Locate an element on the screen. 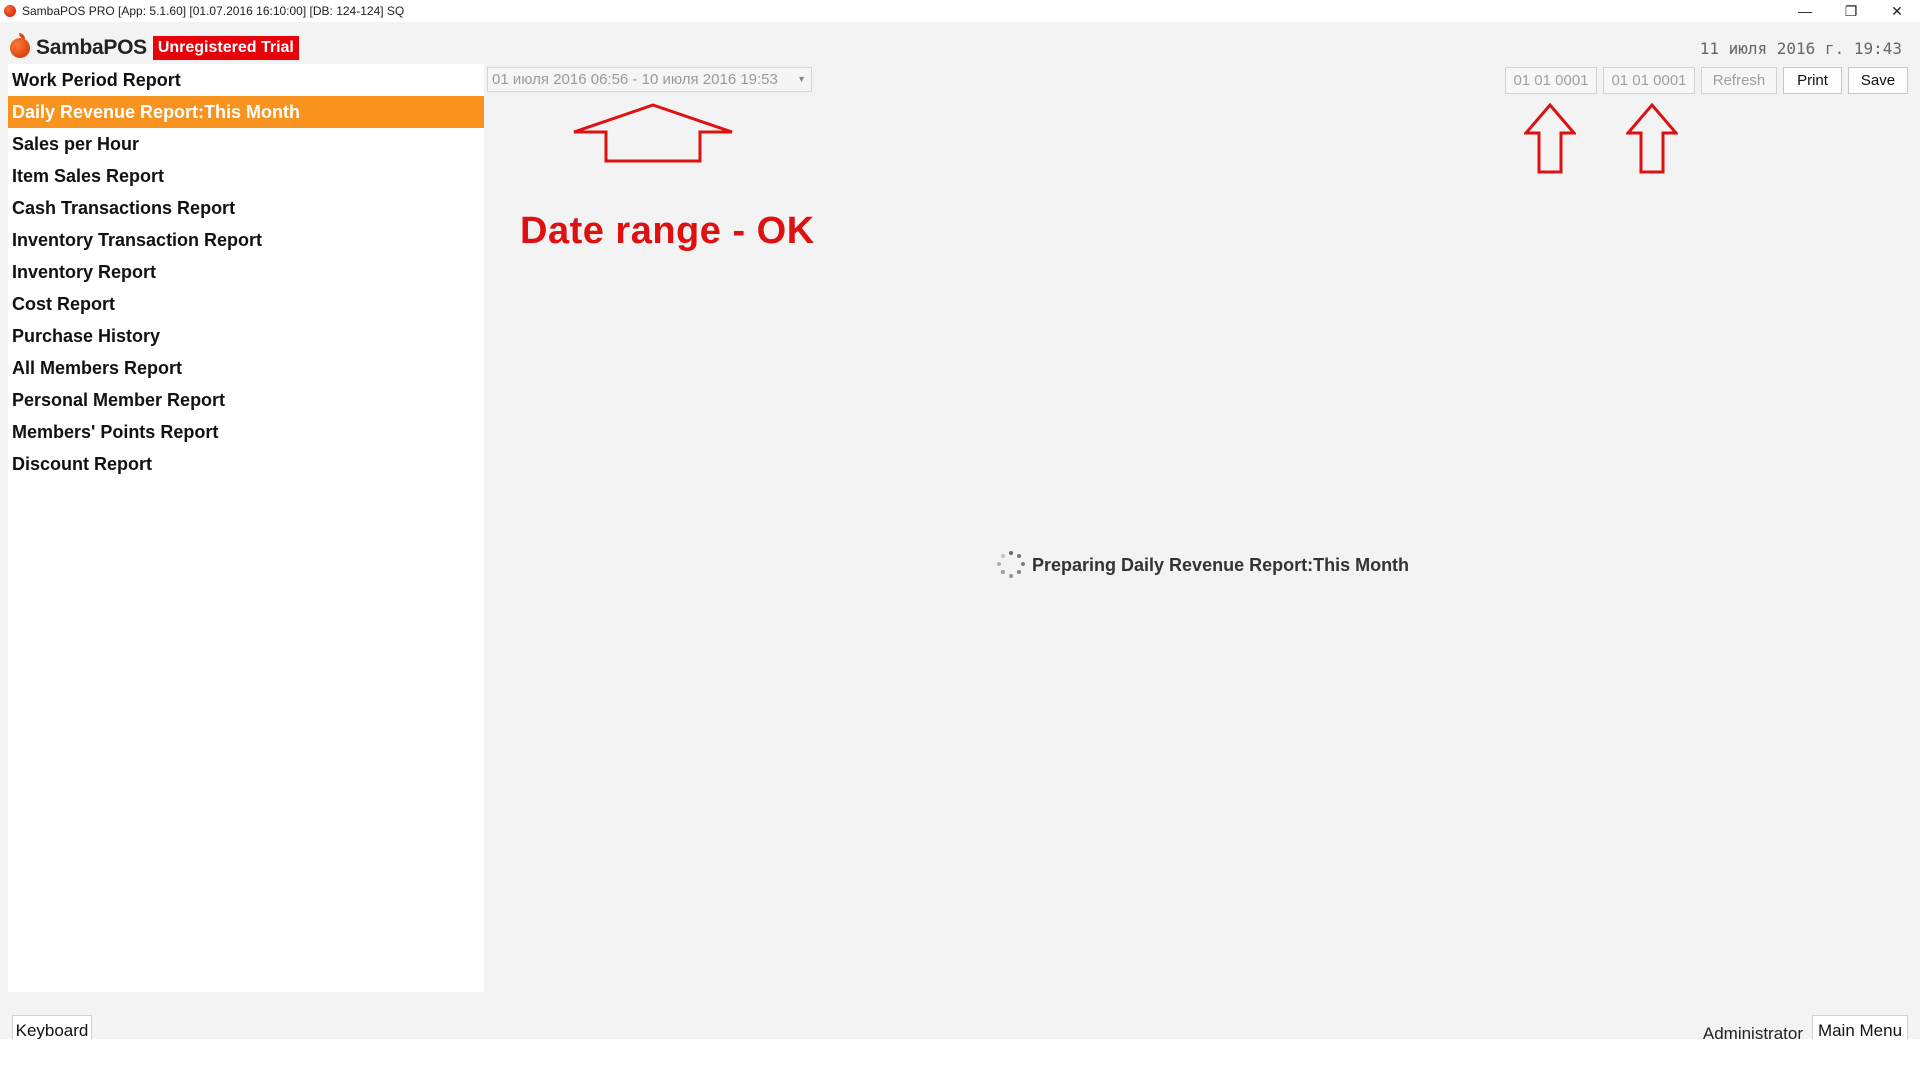  sidebar-item-item-sales-report: Item Sales Report is located at coordinates (246, 176).